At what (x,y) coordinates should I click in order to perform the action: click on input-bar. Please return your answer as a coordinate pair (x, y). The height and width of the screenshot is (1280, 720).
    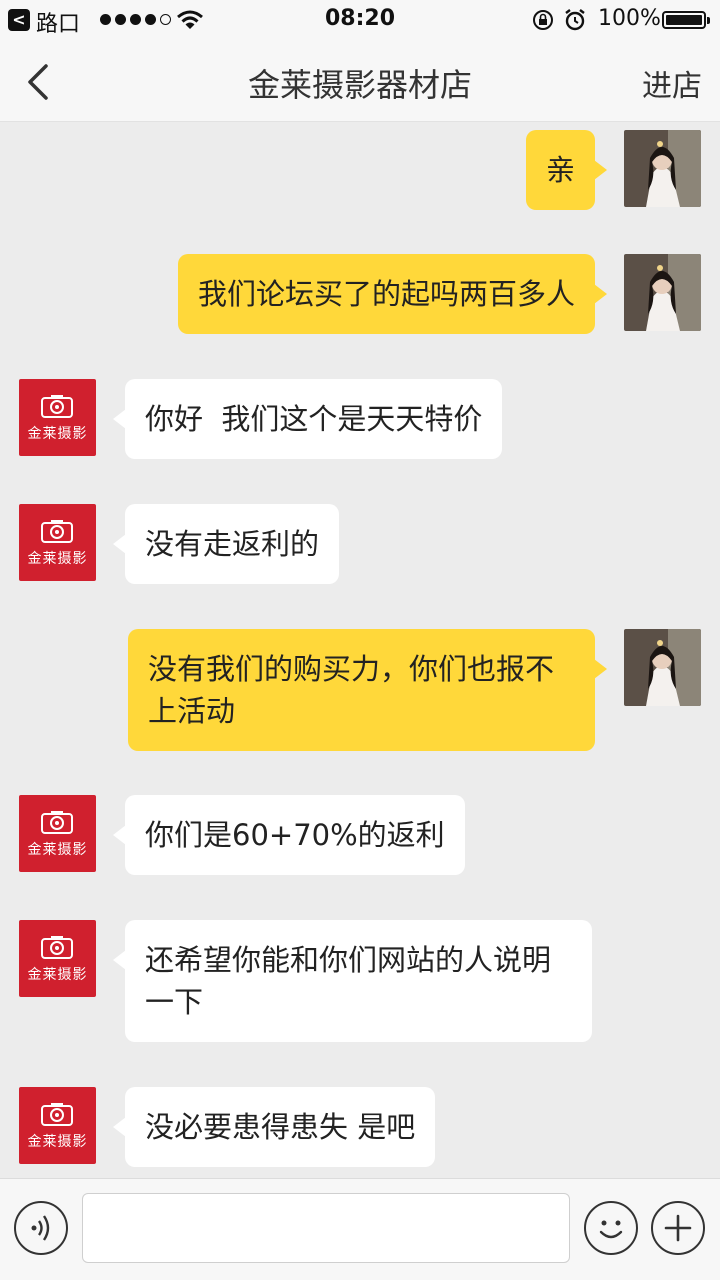
    Looking at the image, I should click on (360, 1229).